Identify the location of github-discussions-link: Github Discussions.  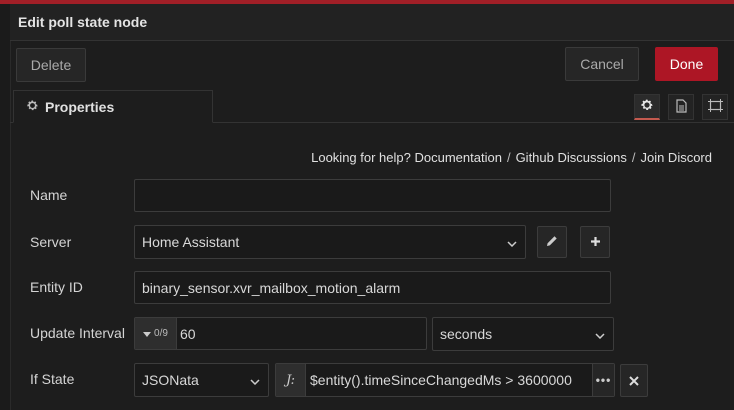
(571, 157).